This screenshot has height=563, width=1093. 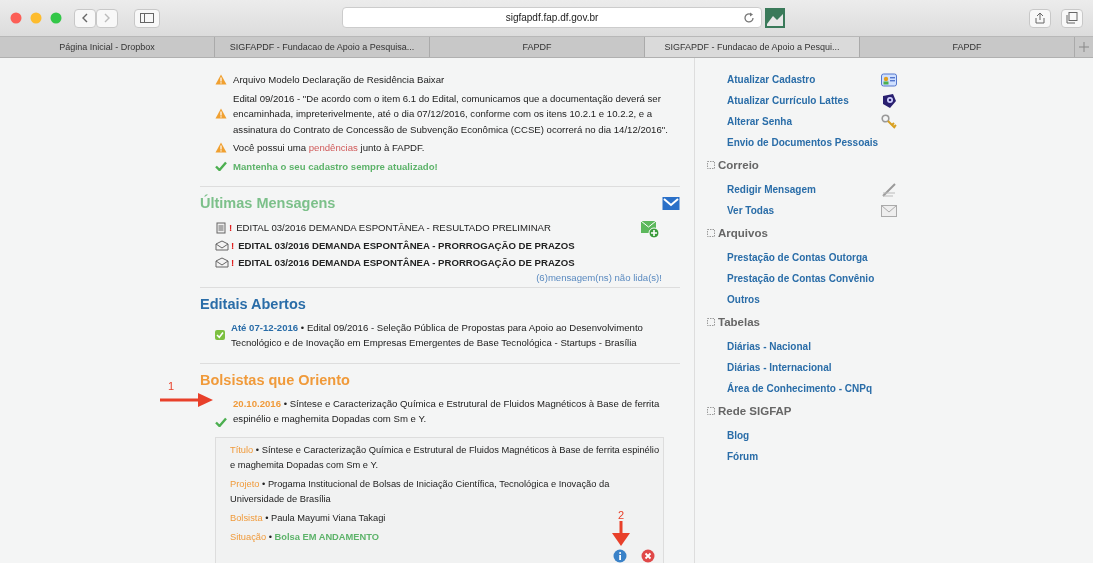 I want to click on sidebar-link: Atualizar Cadastro, so click(x=771, y=79).